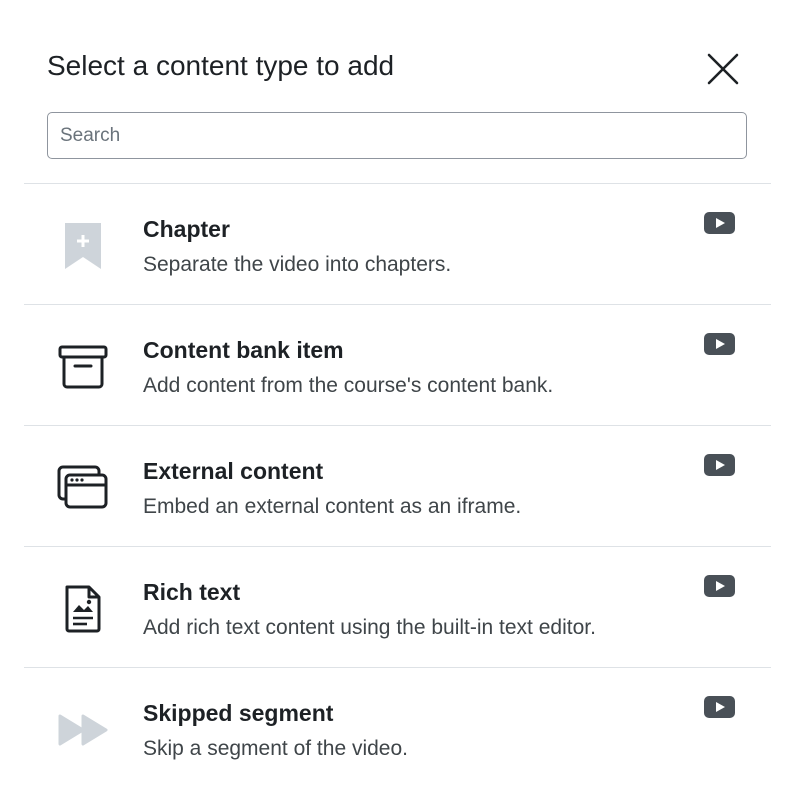 The width and height of the screenshot is (795, 808). Describe the element at coordinates (238, 713) in the screenshot. I see `item-title: Skipped segment` at that location.